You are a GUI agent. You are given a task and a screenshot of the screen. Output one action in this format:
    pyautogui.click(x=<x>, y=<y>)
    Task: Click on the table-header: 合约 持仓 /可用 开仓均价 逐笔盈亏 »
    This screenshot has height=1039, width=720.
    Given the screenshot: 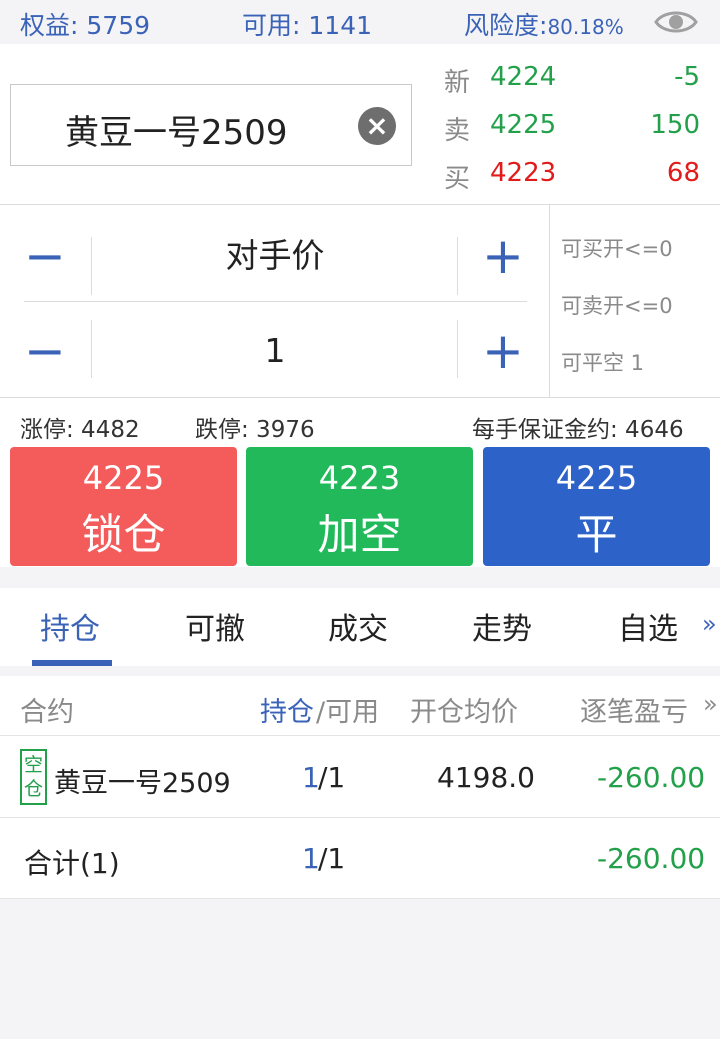 What is the action you would take?
    pyautogui.click(x=360, y=706)
    